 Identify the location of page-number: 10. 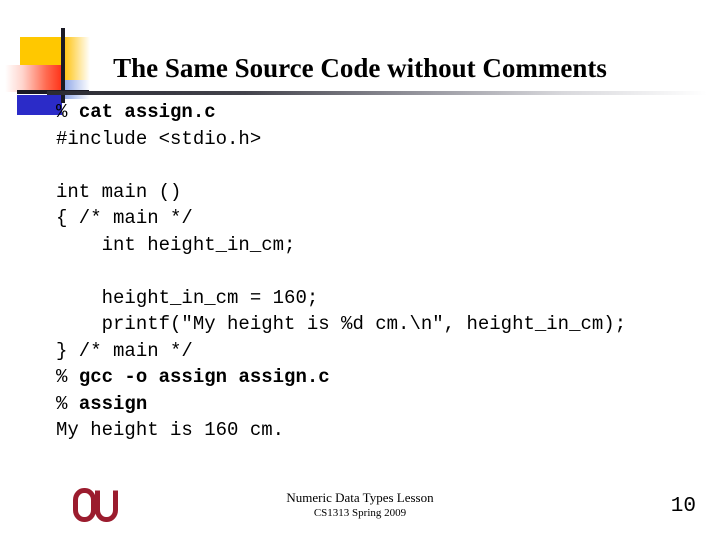
(683, 506).